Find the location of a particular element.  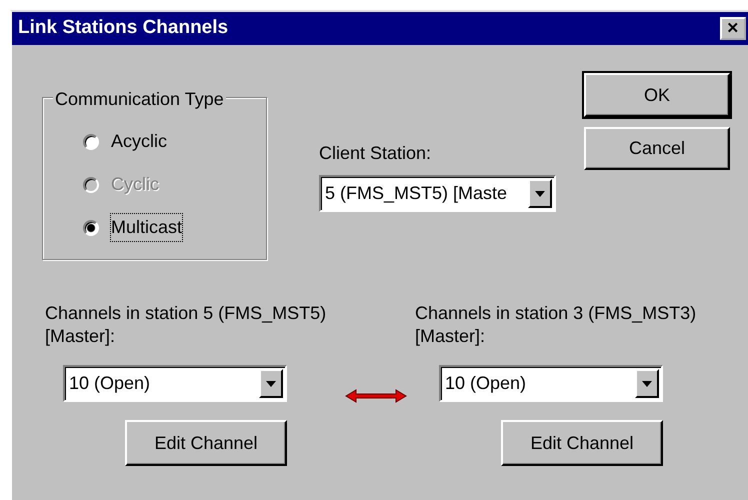

field-label: Channels in station 3 (FMS_MST3) [Master]: is located at coordinates (556, 324).